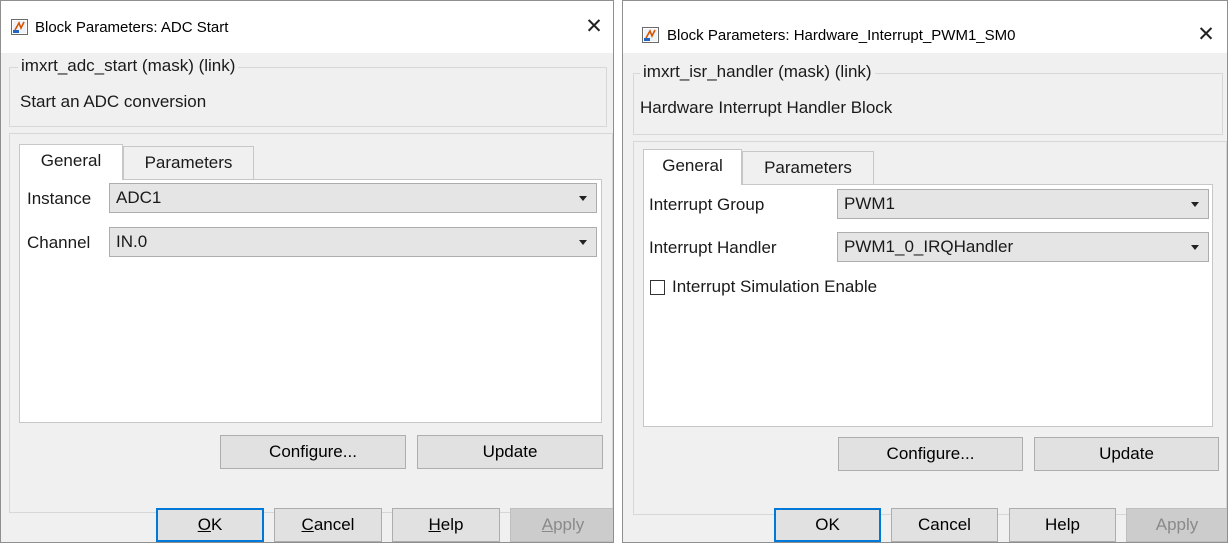 The width and height of the screenshot is (1228, 543). What do you see at coordinates (353, 198) in the screenshot?
I see `instance-select: ADC1` at bounding box center [353, 198].